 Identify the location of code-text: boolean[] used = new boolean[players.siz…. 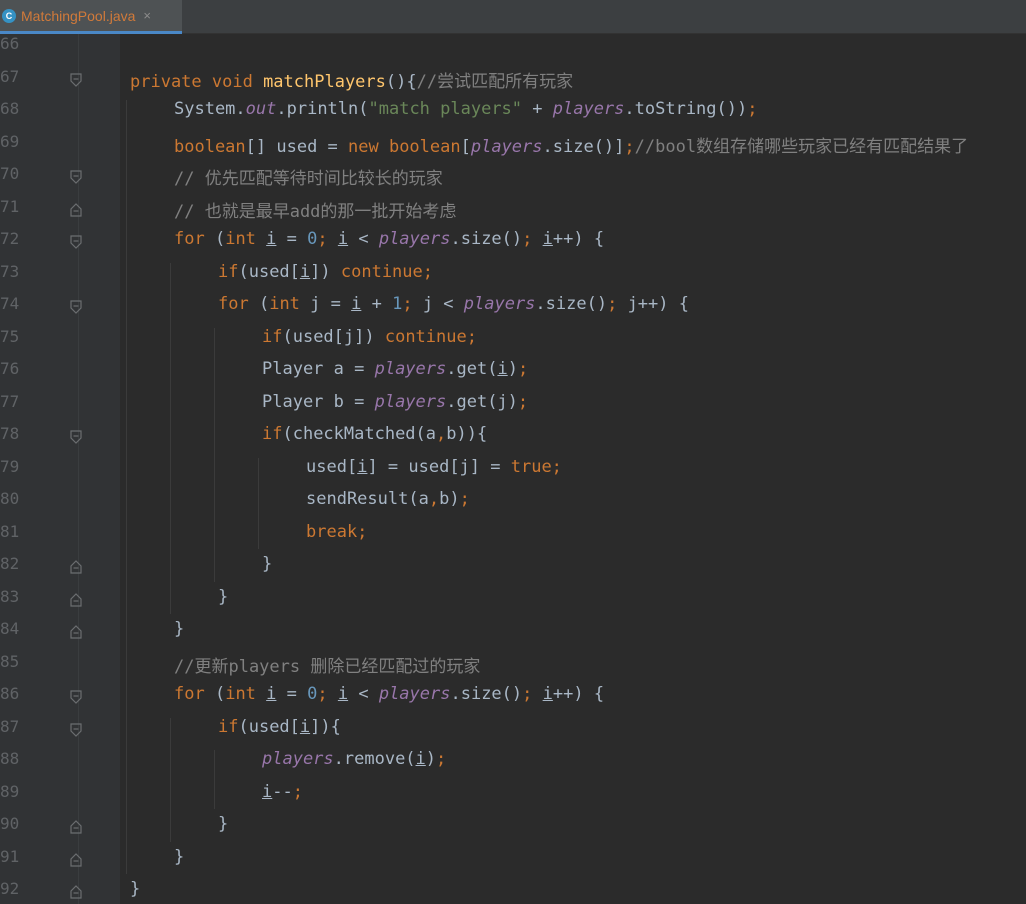
(571, 144).